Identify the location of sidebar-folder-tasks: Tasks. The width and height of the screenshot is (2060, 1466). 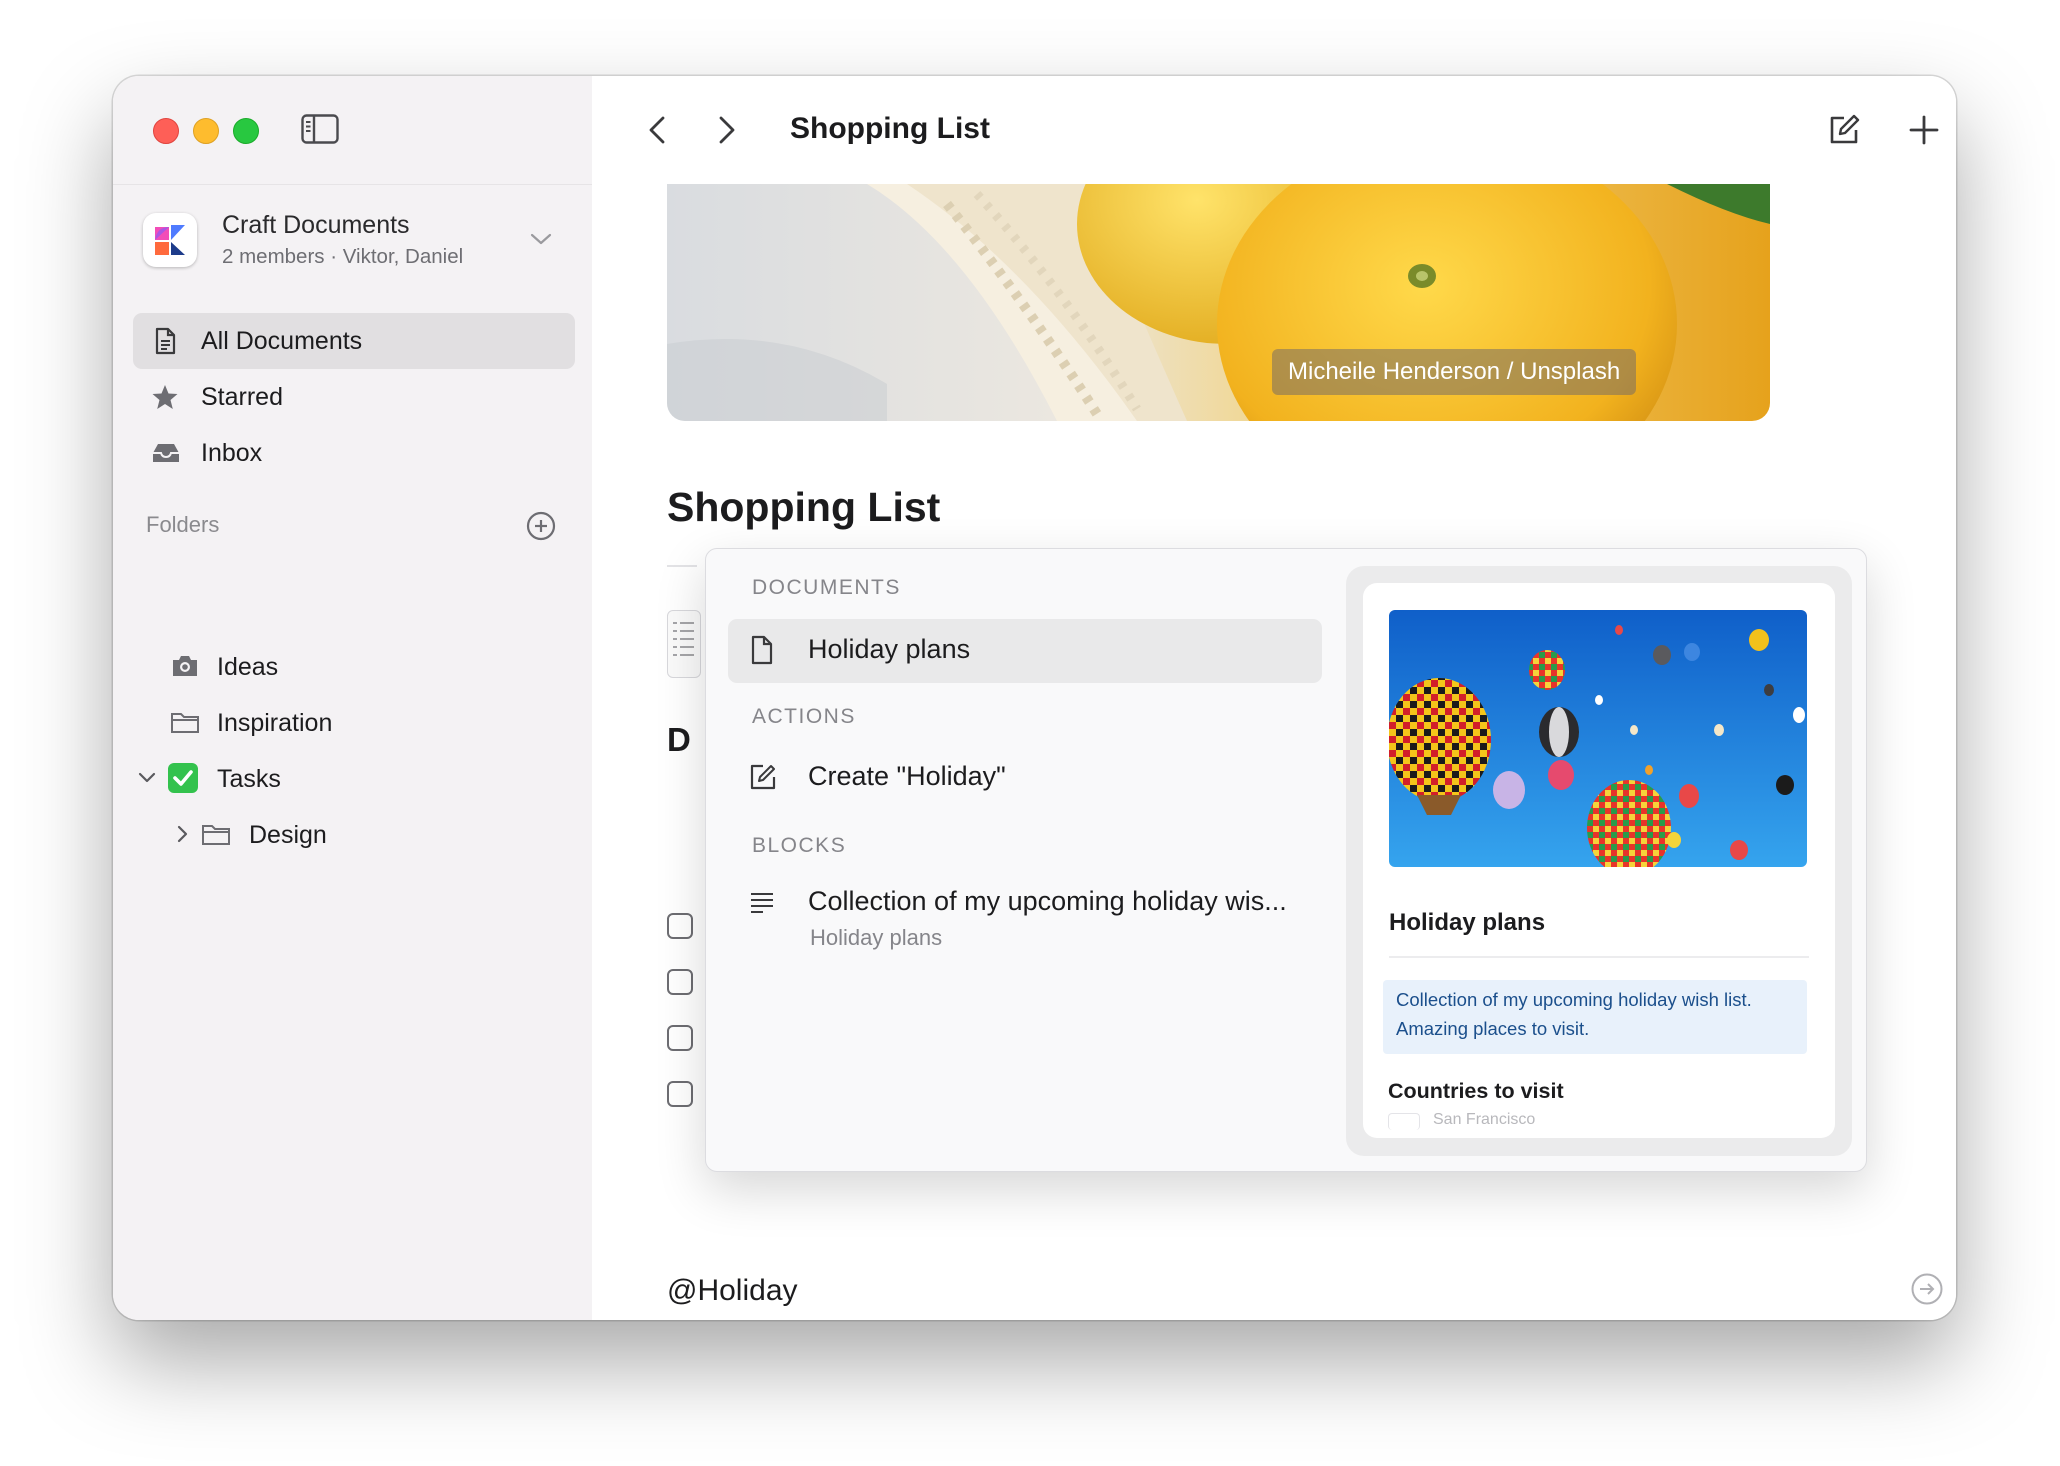
(347, 779).